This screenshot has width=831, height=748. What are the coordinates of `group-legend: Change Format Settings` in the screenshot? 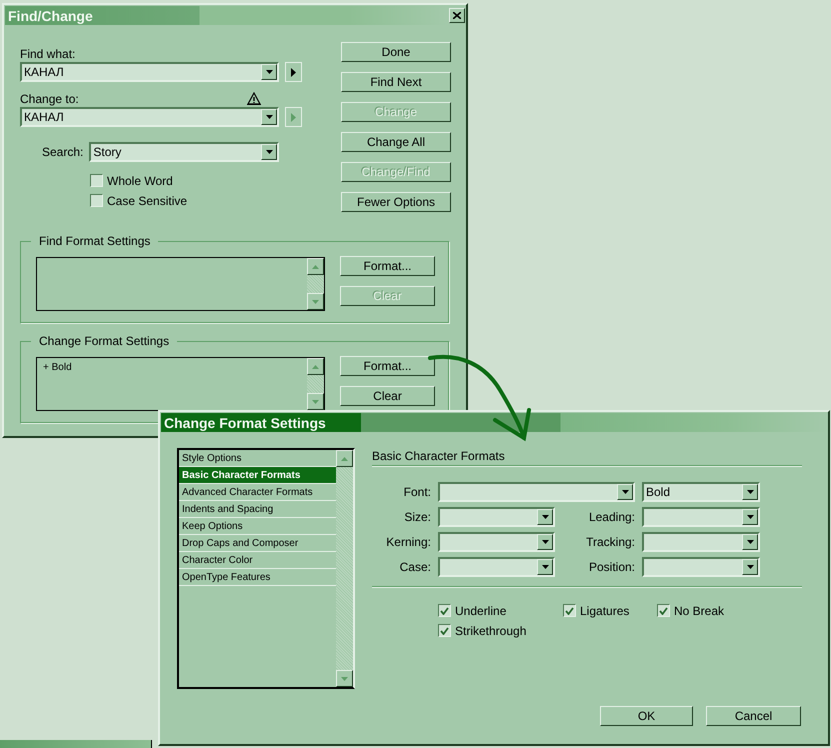 It's located at (104, 341).